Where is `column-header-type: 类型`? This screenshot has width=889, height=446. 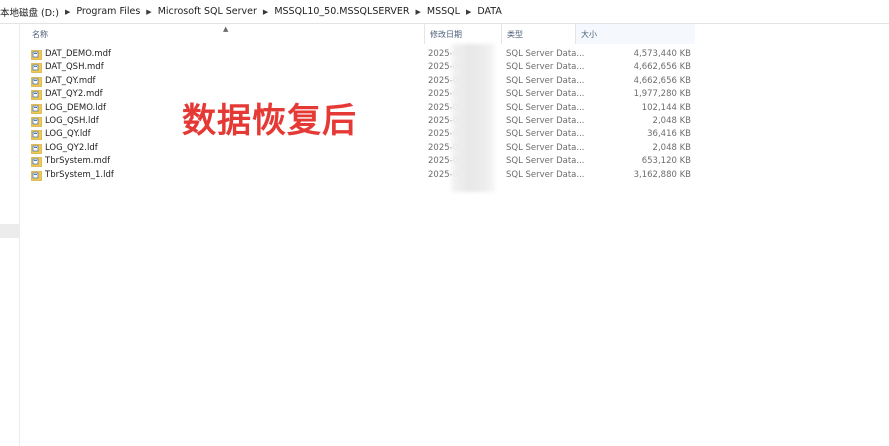 column-header-type: 类型 is located at coordinates (538, 34).